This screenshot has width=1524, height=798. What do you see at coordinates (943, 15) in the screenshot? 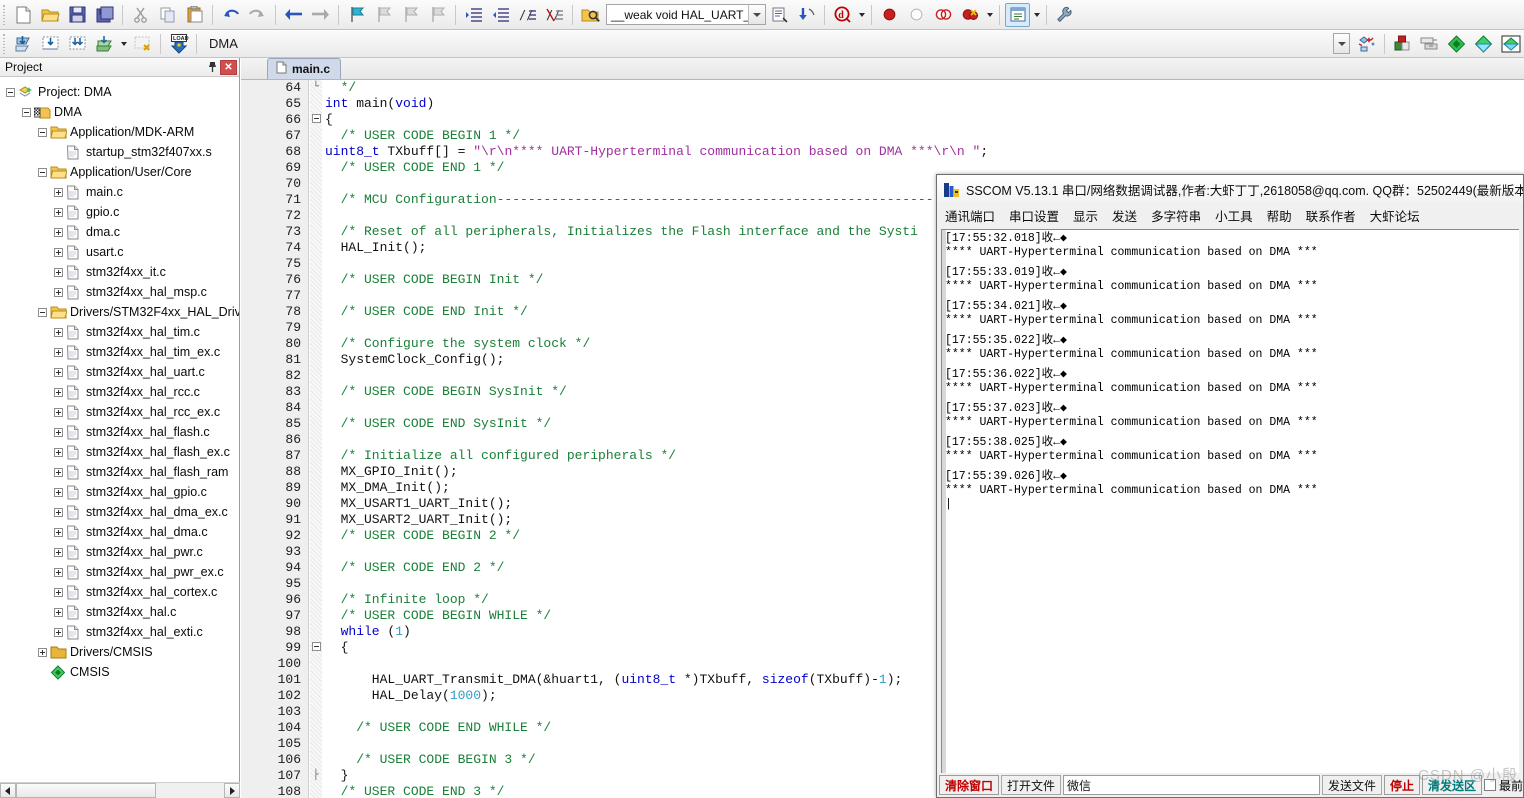
I see `disable-all-breakpoints-icon` at bounding box center [943, 15].